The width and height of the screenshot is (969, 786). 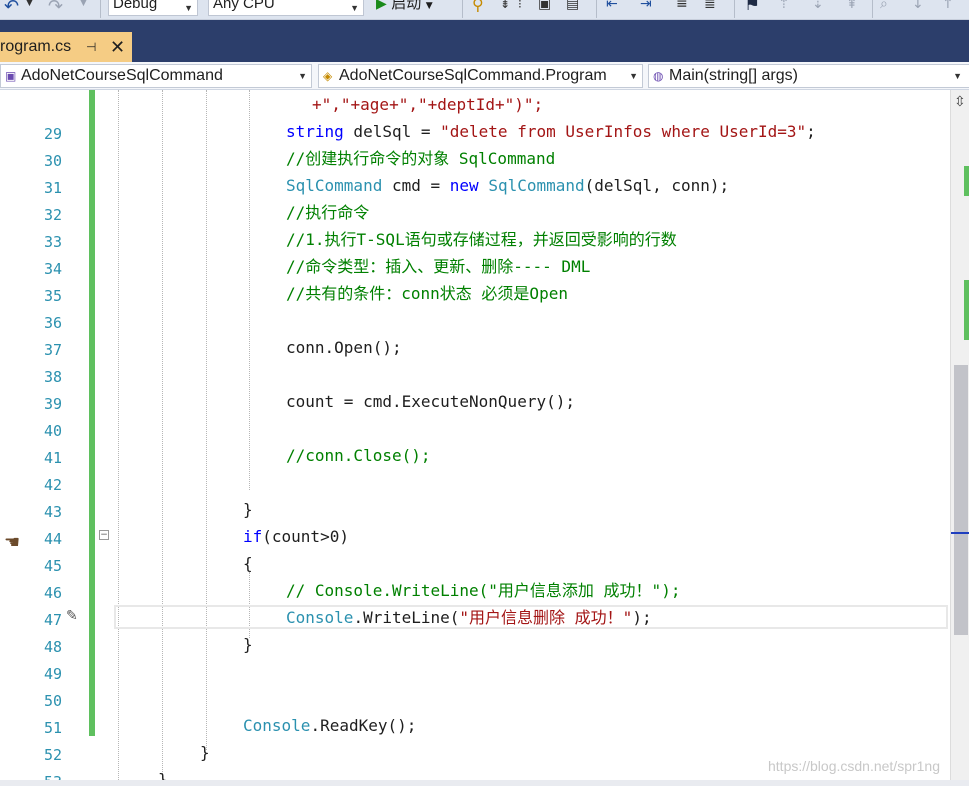 What do you see at coordinates (83, 7) in the screenshot?
I see `redo-dropdown-icon: ▼` at bounding box center [83, 7].